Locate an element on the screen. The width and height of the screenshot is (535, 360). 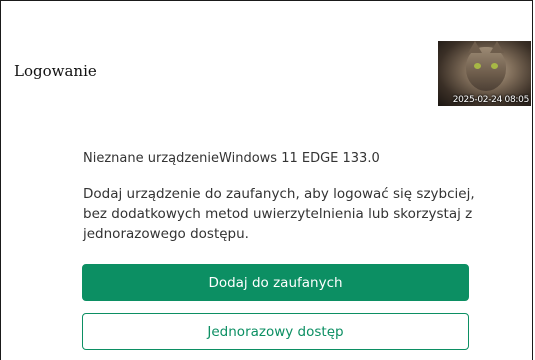
cat-eye-right is located at coordinates (494, 66).